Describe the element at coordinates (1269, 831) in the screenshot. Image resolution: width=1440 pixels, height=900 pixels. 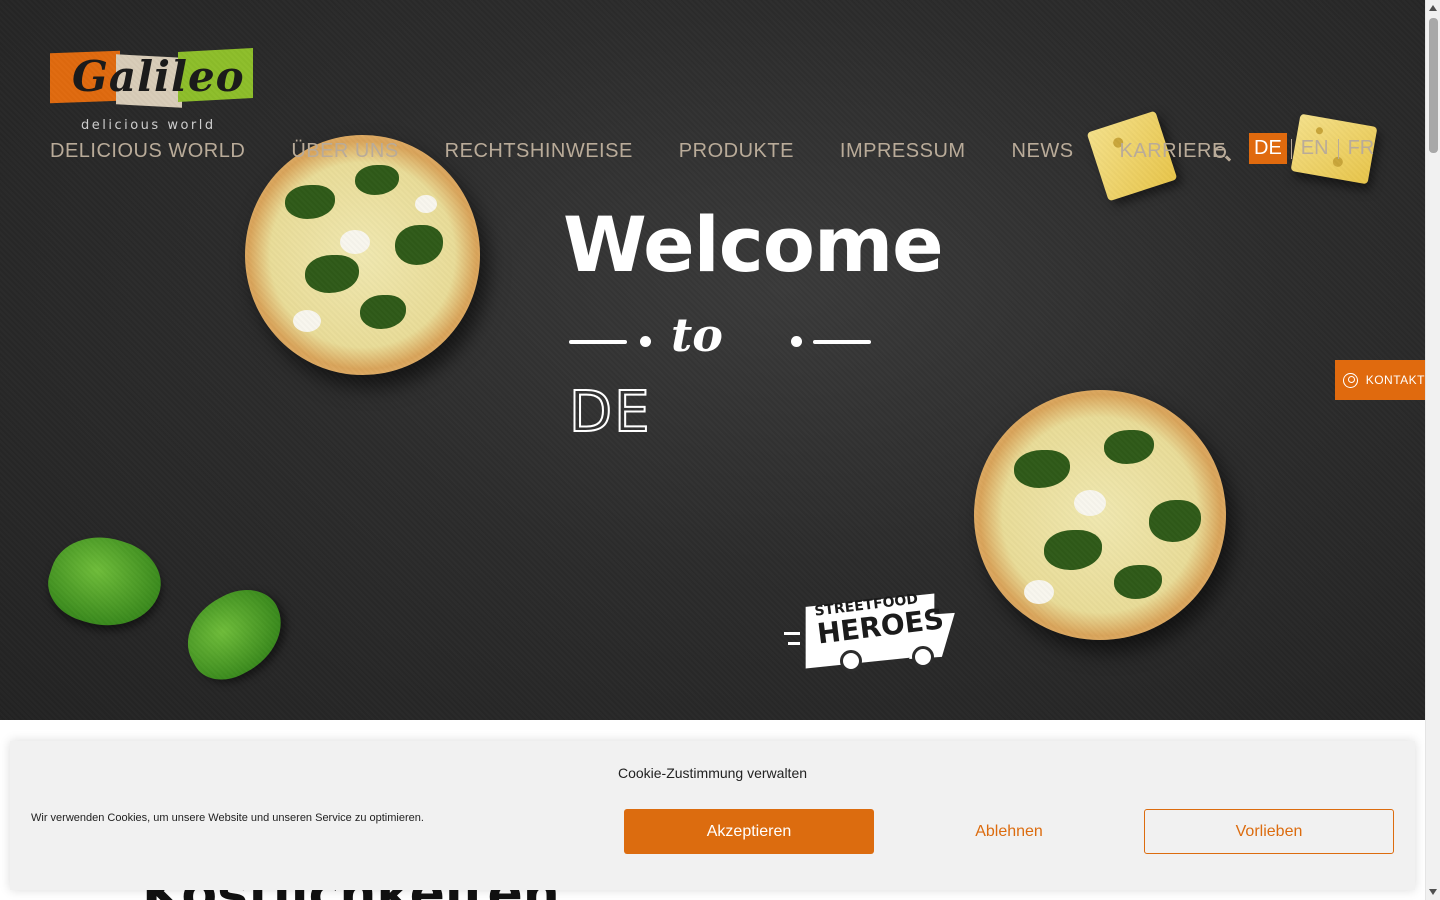
I see `cookie-preferences-button: Vorlieben` at that location.